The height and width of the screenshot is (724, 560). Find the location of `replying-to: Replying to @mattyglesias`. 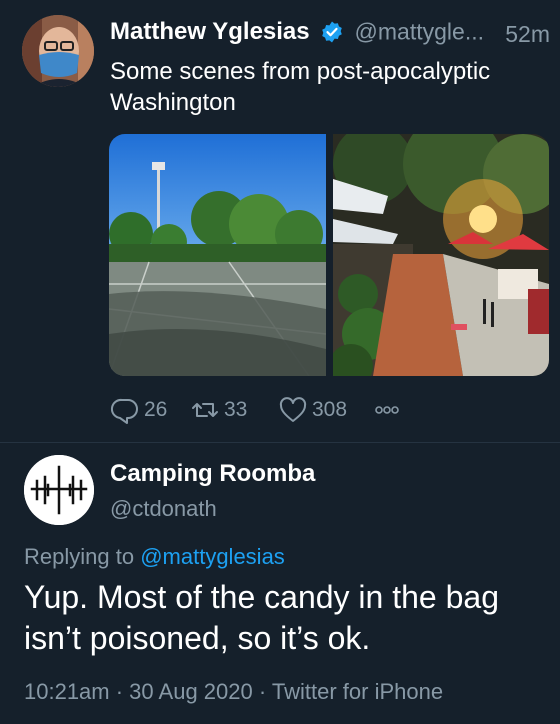

replying-to: Replying to @mattyglesias is located at coordinates (154, 557).